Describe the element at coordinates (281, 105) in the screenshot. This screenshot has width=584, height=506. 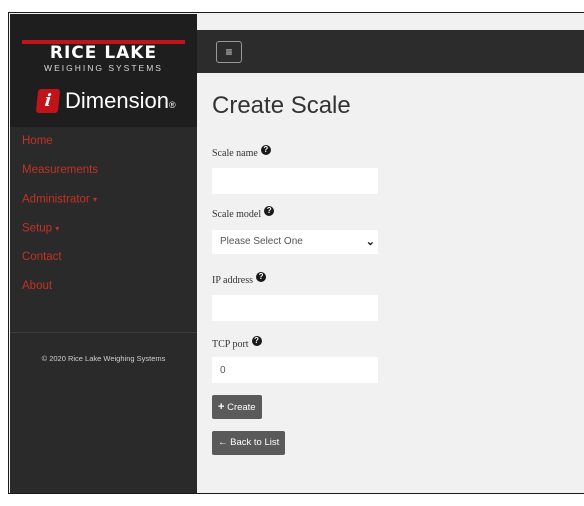
I see `page-title: Create Scale` at that location.